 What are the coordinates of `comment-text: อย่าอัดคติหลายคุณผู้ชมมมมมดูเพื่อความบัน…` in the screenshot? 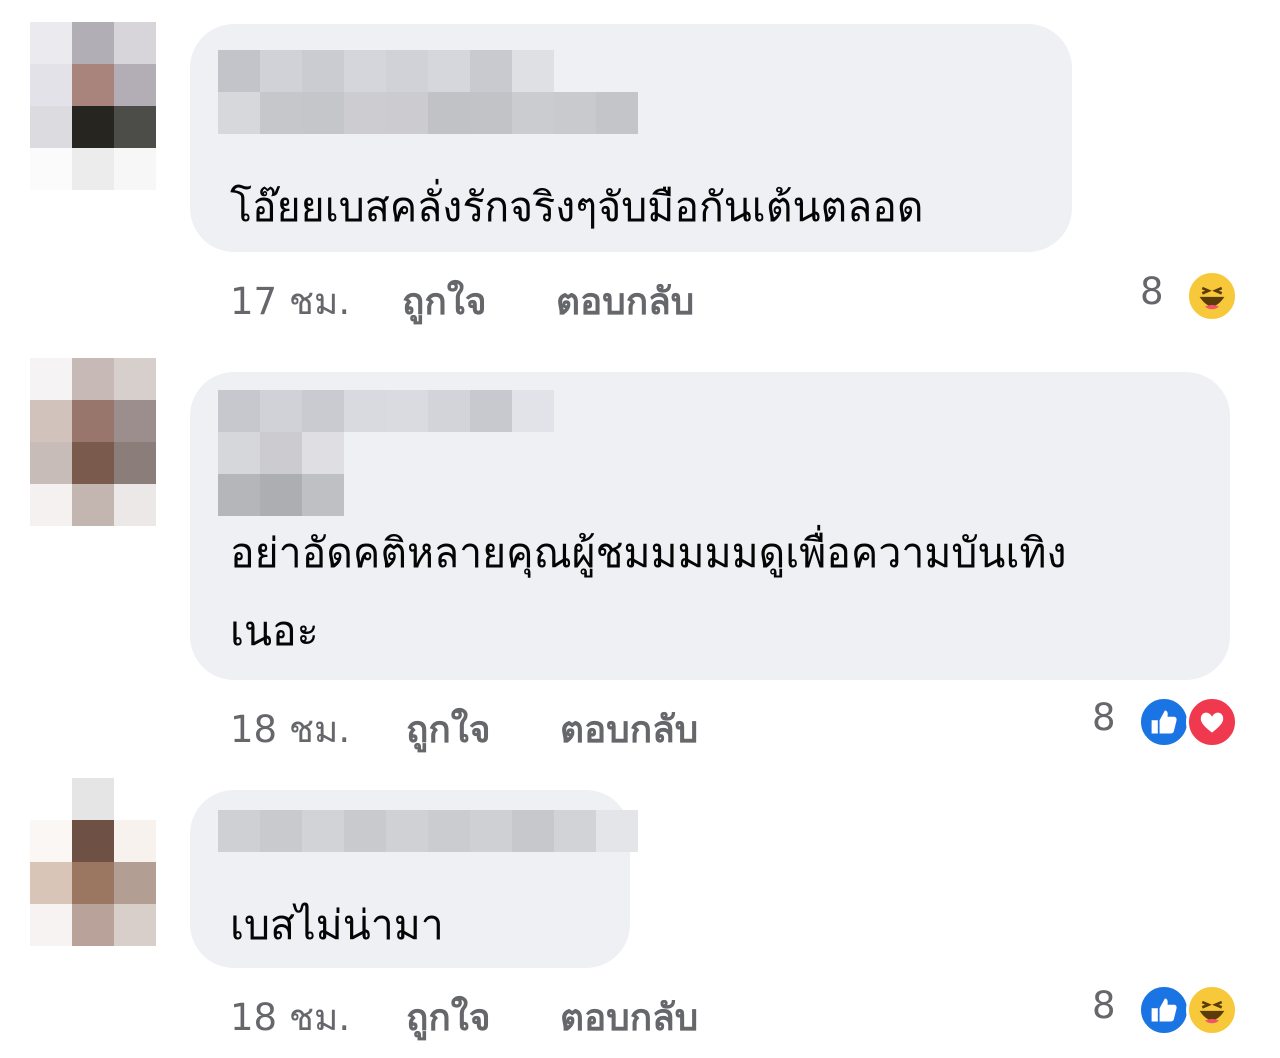 It's located at (648, 553).